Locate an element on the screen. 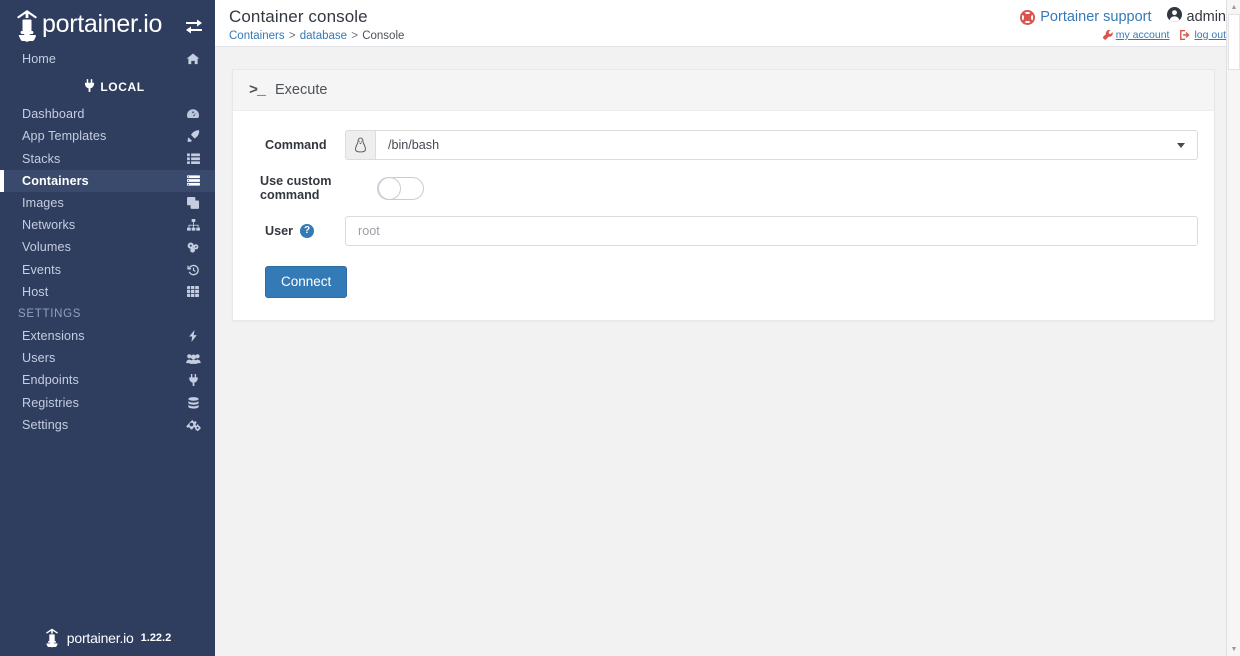  sidebar-item-home: Home is located at coordinates (107, 59).